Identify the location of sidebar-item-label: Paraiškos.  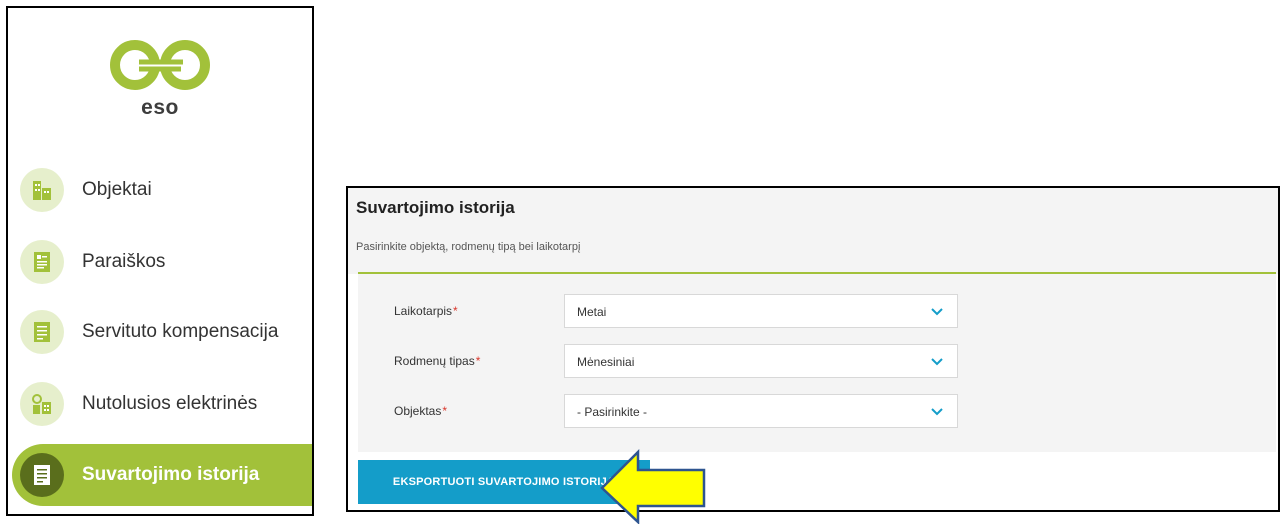
(124, 261).